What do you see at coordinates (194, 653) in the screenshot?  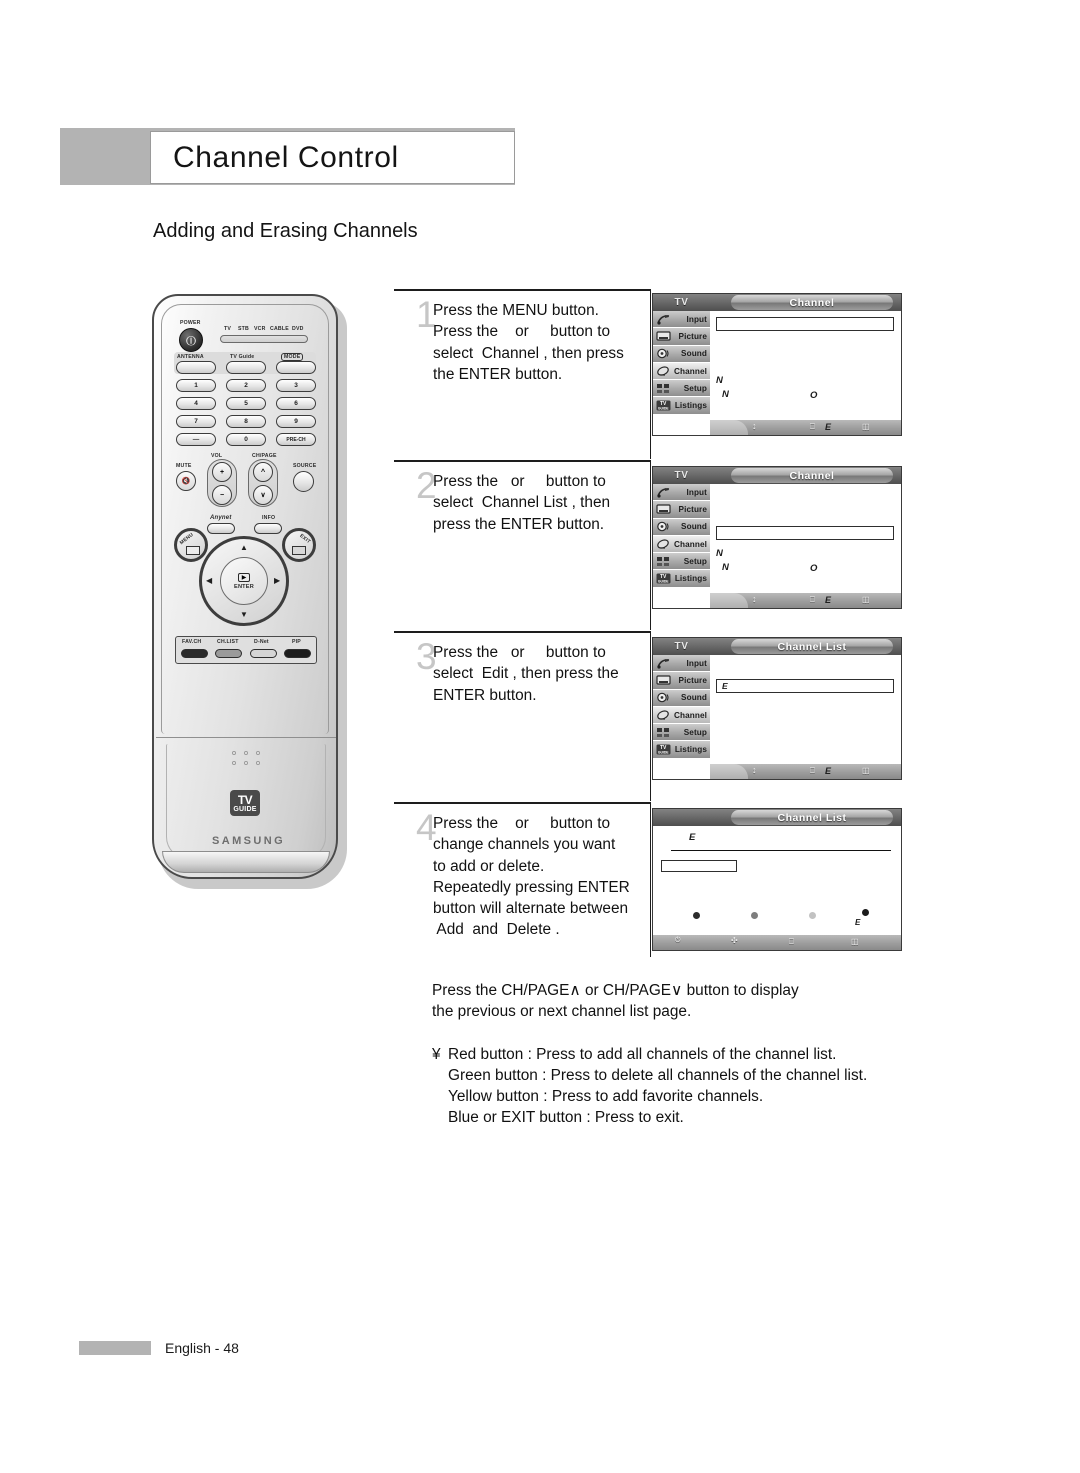 I see `favch-button` at bounding box center [194, 653].